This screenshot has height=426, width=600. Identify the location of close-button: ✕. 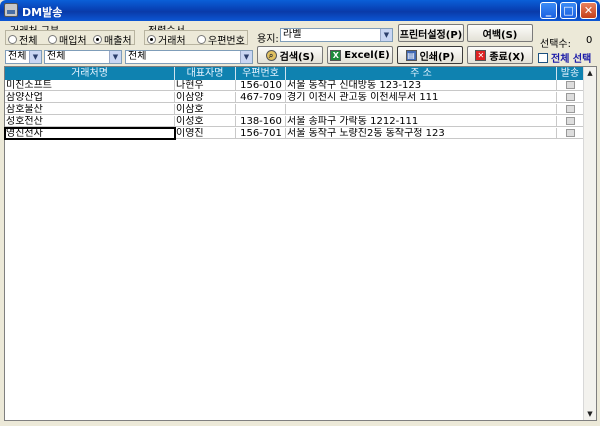
(588, 10).